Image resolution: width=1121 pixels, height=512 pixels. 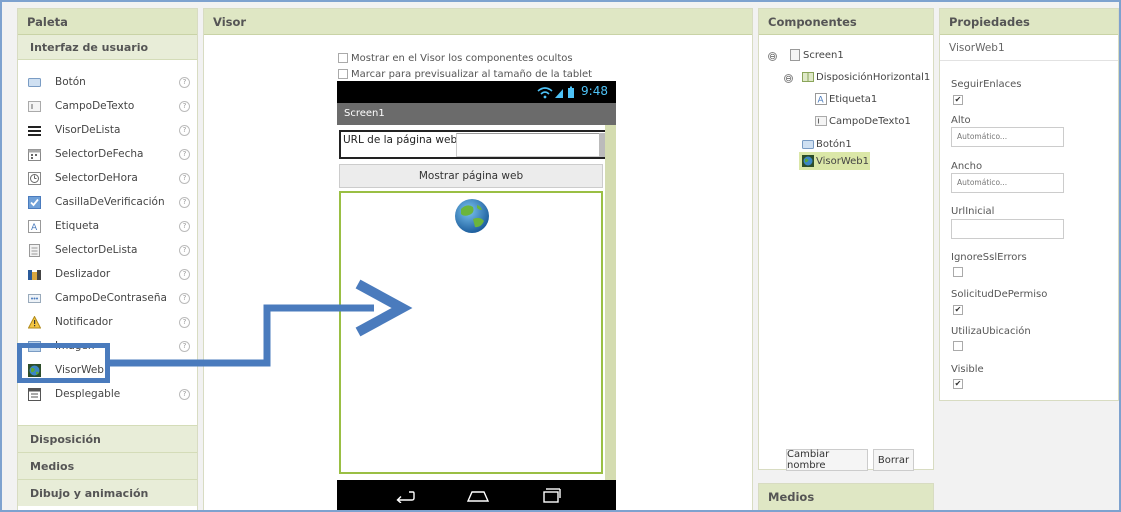 I want to click on image-icon, so click(x=34, y=346).